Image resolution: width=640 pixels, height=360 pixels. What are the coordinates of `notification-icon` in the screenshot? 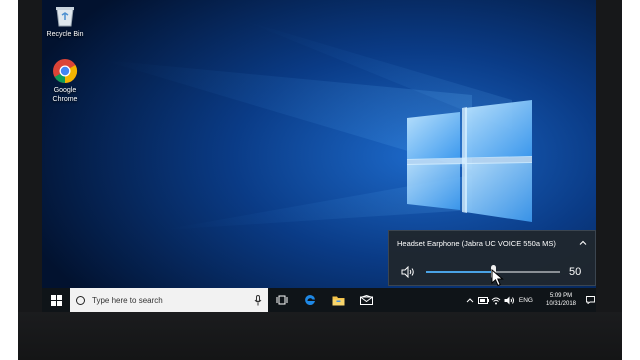 It's located at (590, 300).